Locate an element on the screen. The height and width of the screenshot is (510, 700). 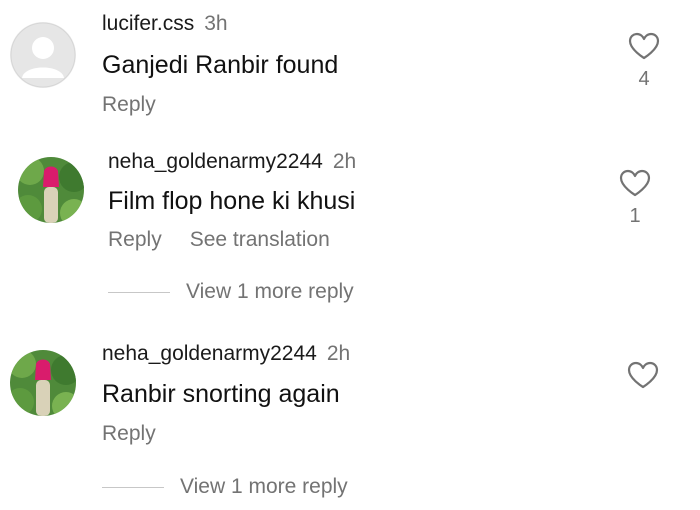
comment-text: Ganjedi Ranbir found is located at coordinates (220, 65).